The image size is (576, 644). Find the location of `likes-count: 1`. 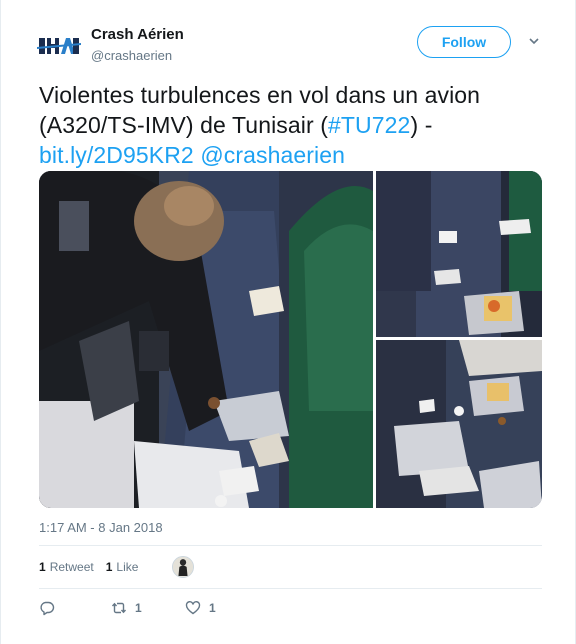

likes-count: 1 is located at coordinates (109, 567).